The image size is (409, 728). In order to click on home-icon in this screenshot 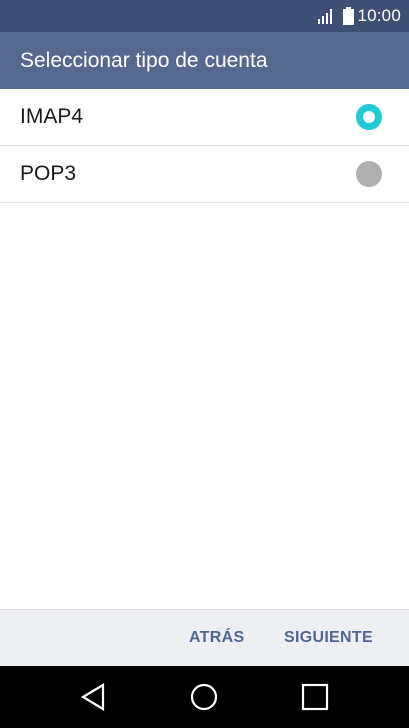, I will do `click(204, 697)`.